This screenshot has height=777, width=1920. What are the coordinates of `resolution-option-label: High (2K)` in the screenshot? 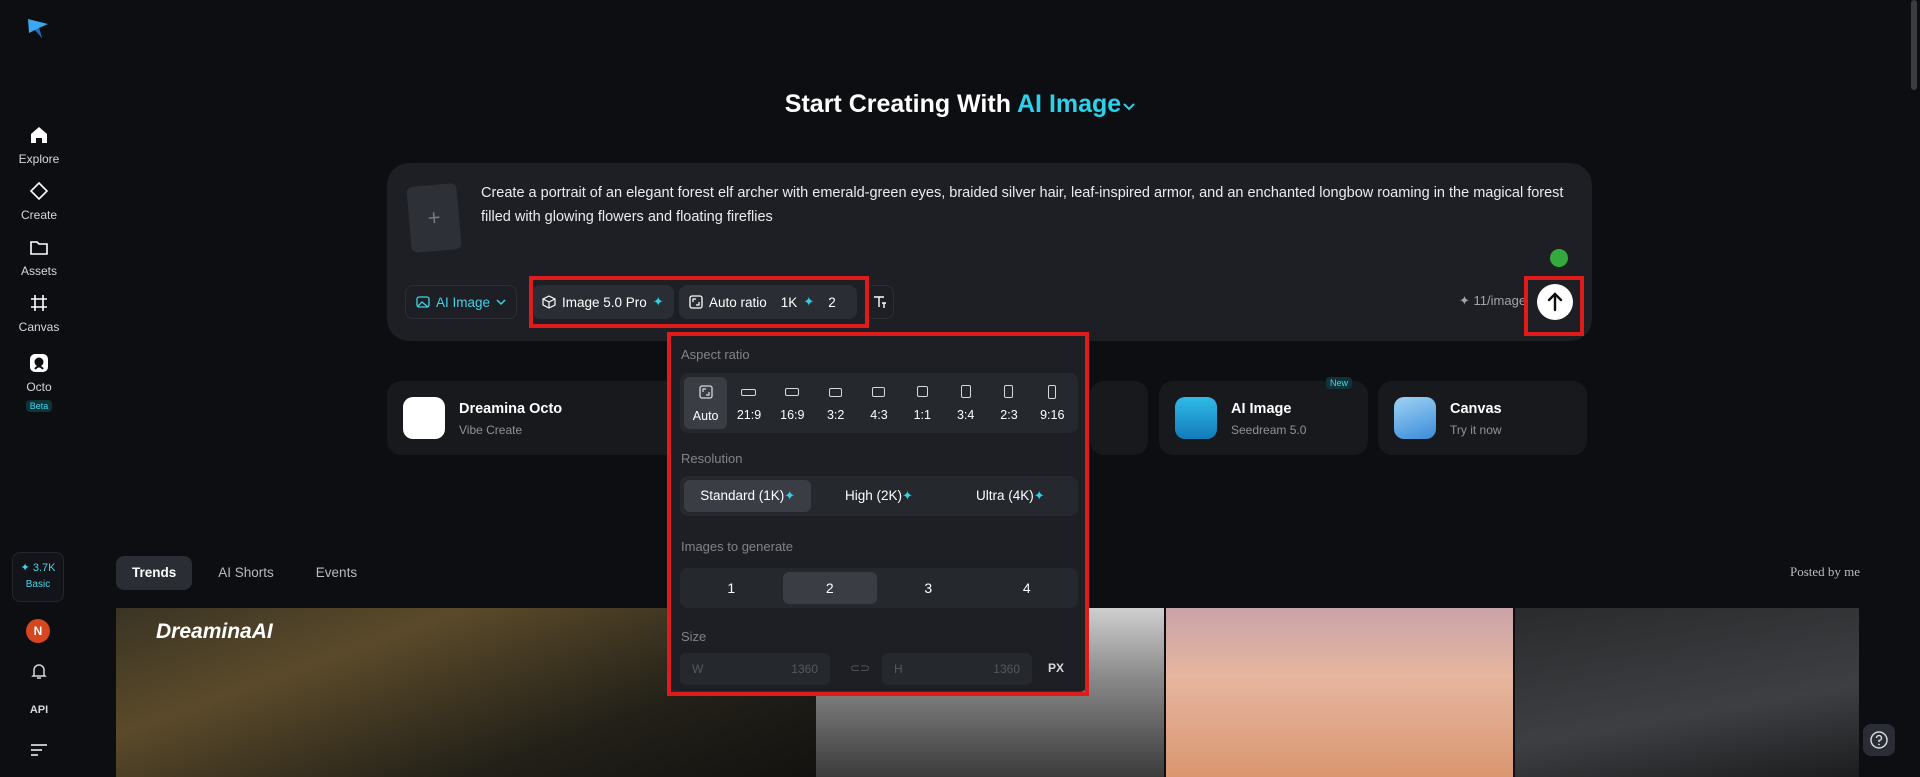 It's located at (874, 495).